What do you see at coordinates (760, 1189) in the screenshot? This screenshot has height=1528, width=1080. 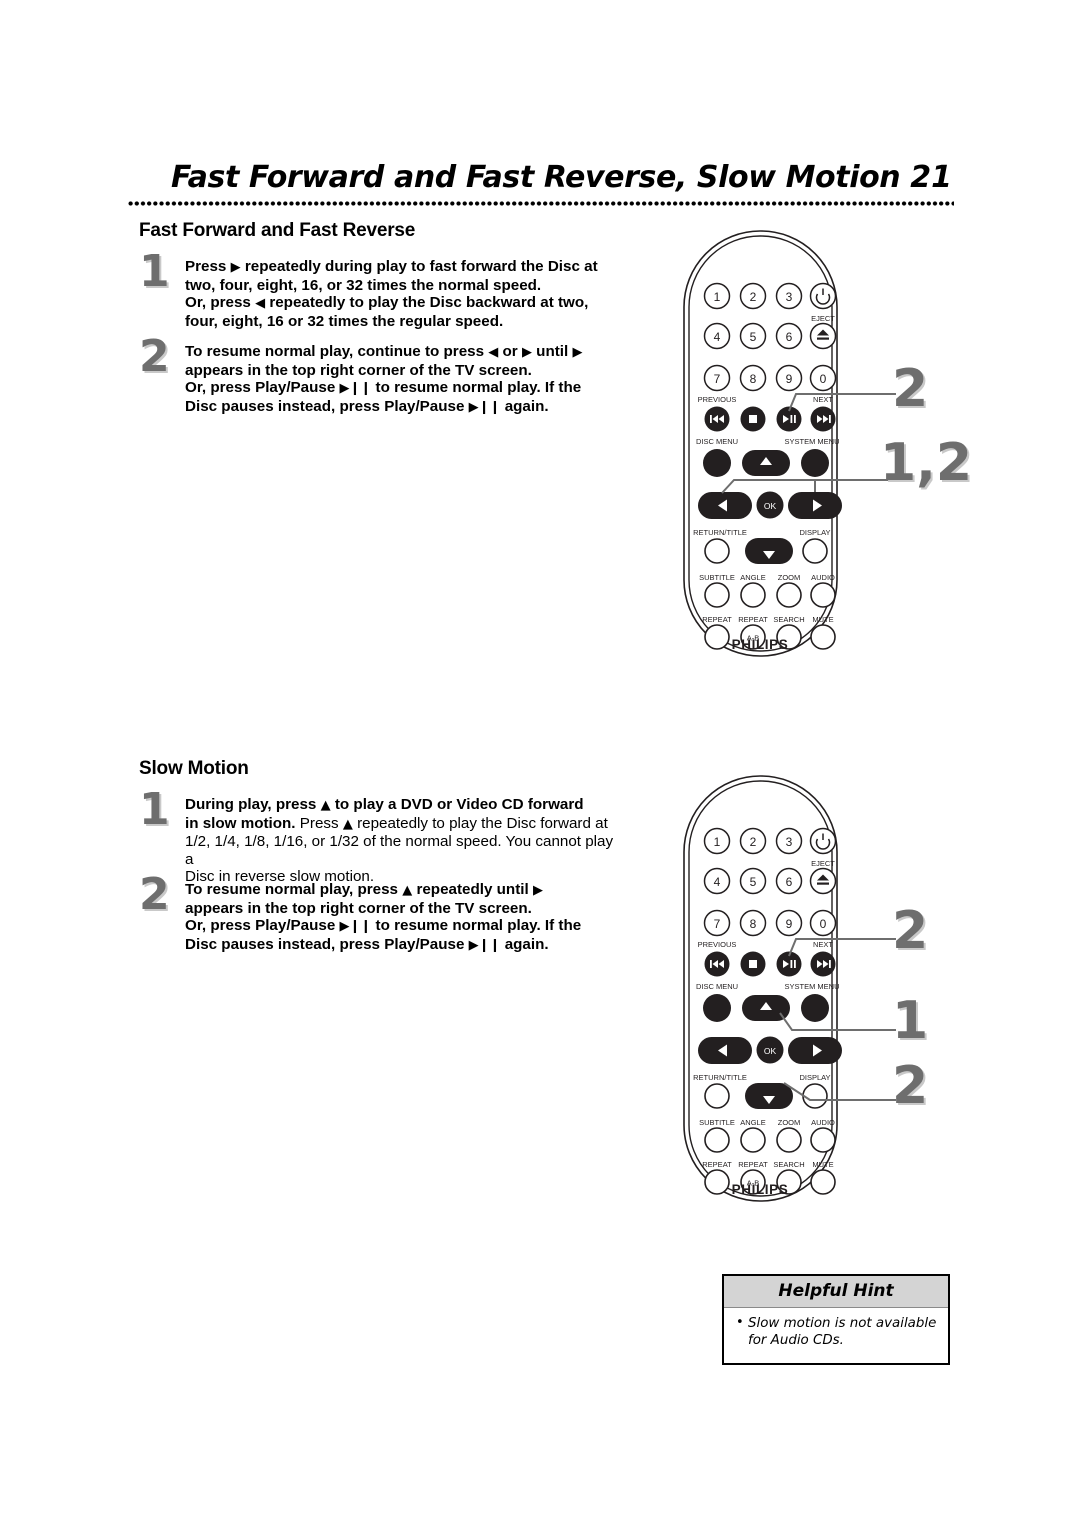 I see `philips-logo: PHILIPS` at bounding box center [760, 1189].